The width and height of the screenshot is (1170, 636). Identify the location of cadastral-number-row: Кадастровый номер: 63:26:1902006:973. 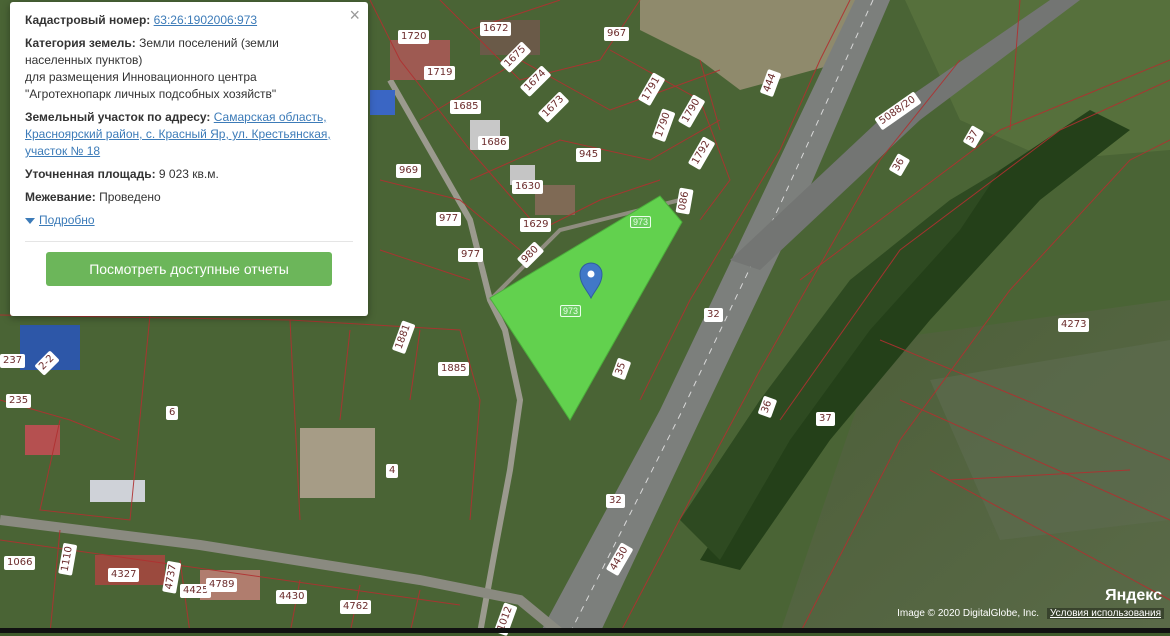
(189, 20).